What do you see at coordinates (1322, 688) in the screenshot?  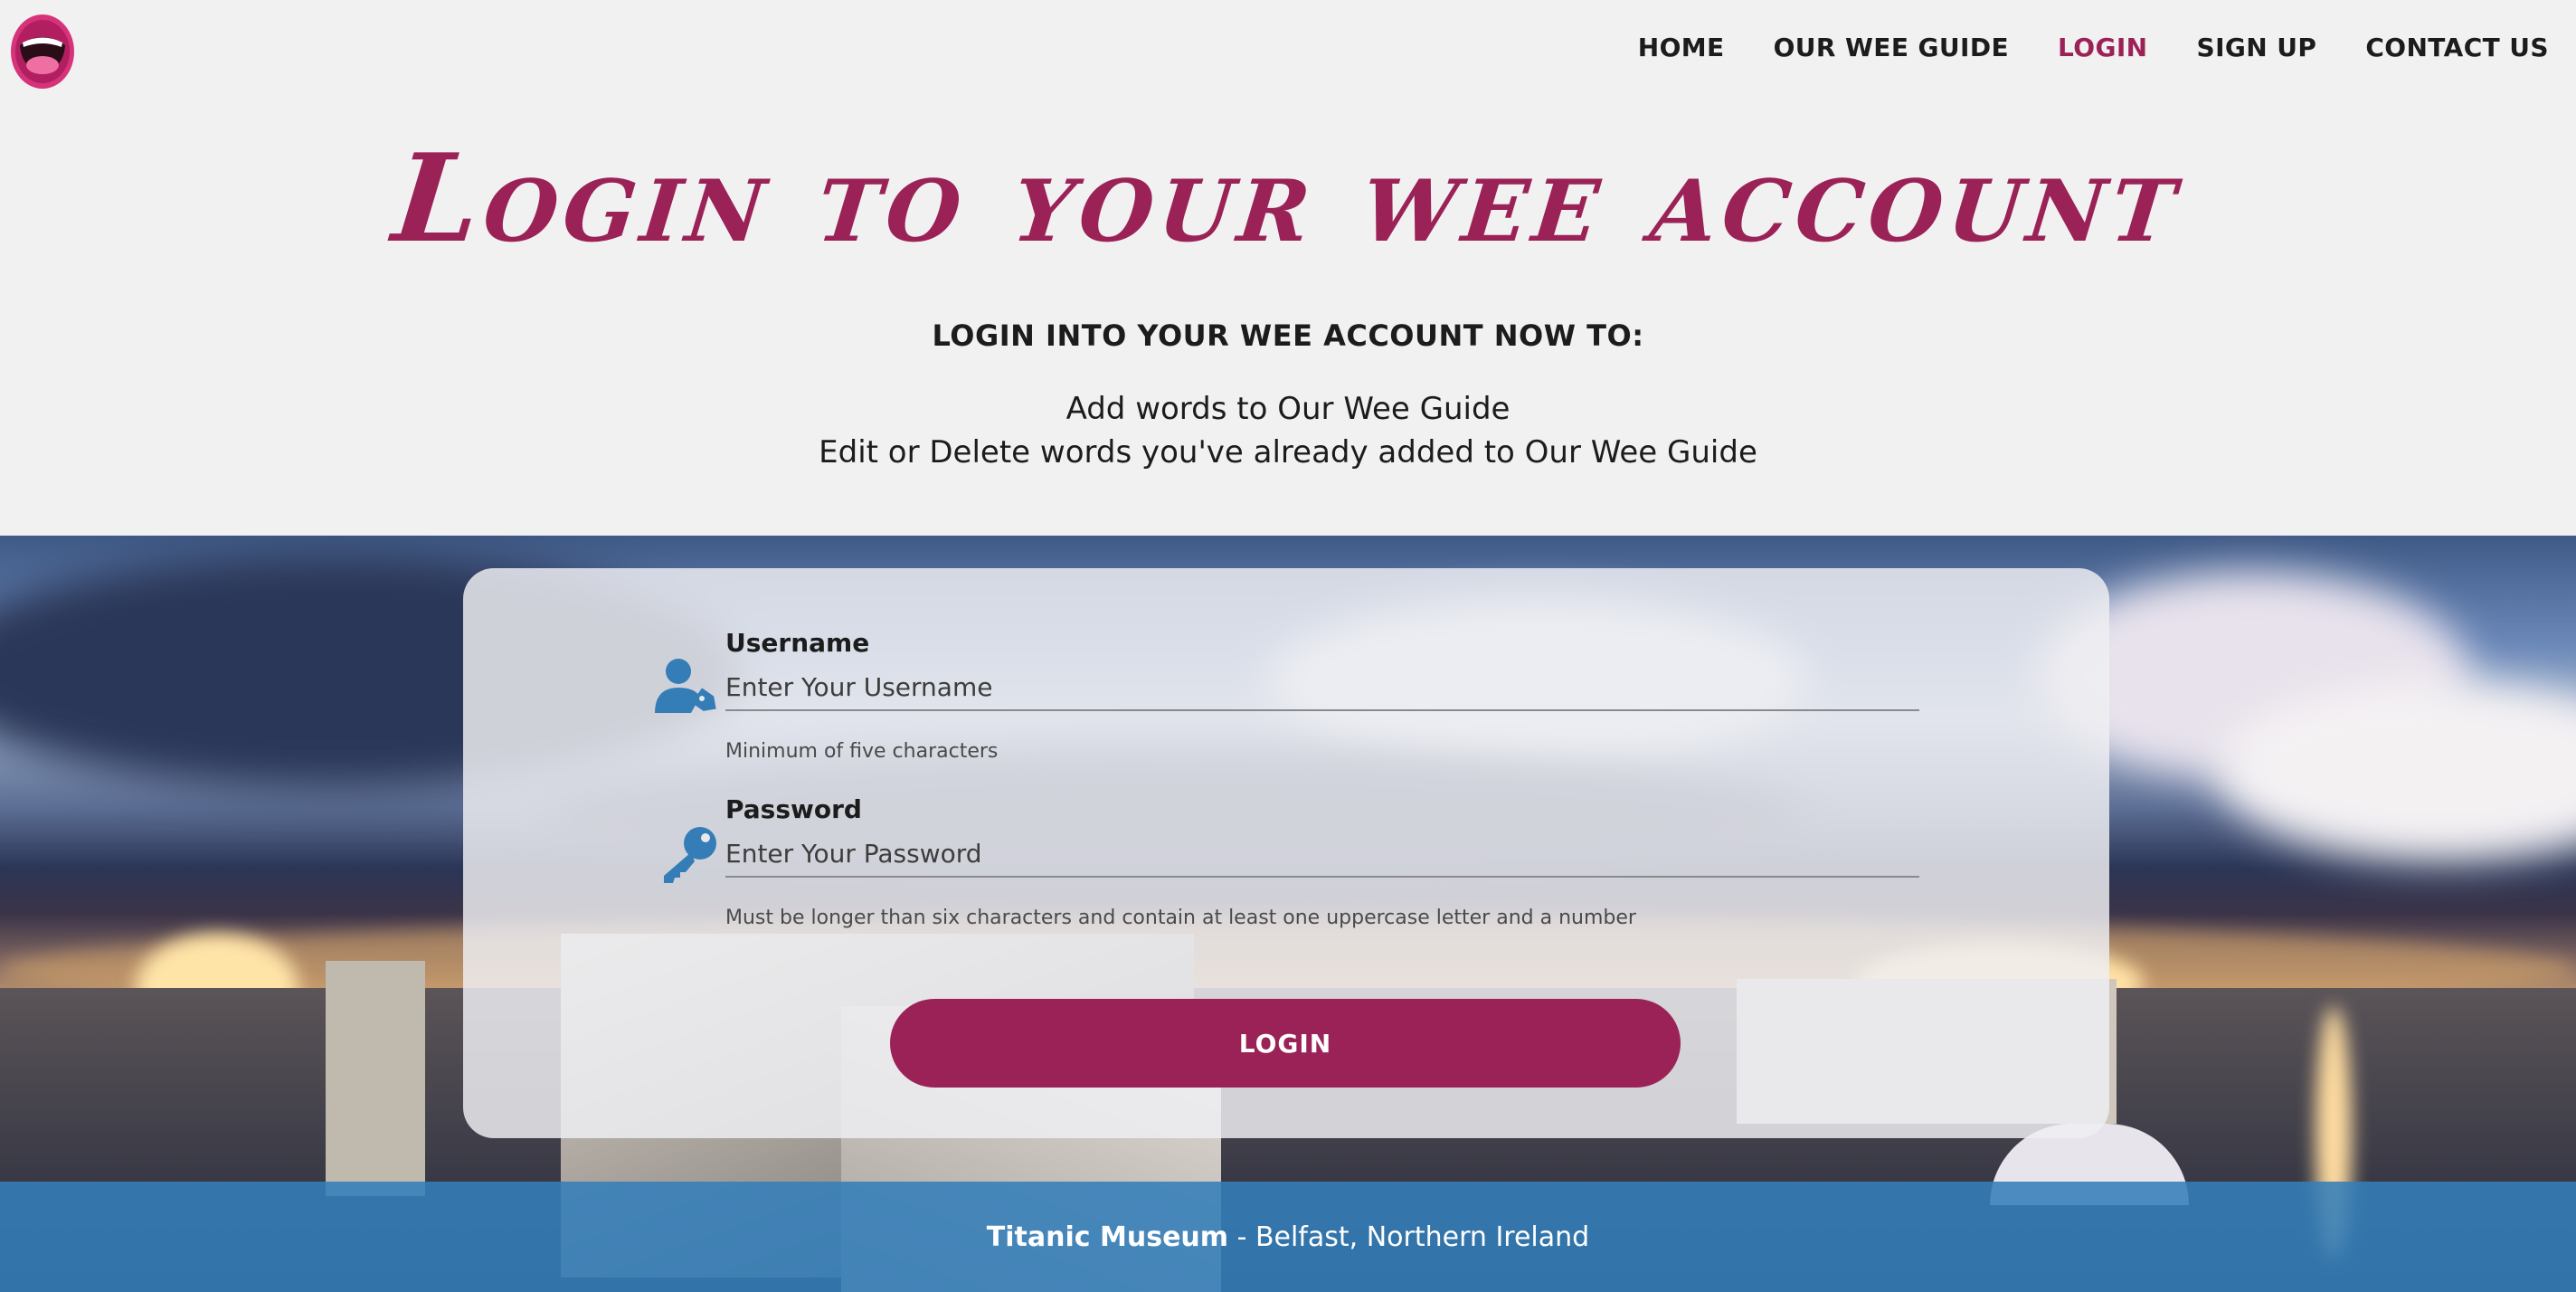 I see `username-input` at bounding box center [1322, 688].